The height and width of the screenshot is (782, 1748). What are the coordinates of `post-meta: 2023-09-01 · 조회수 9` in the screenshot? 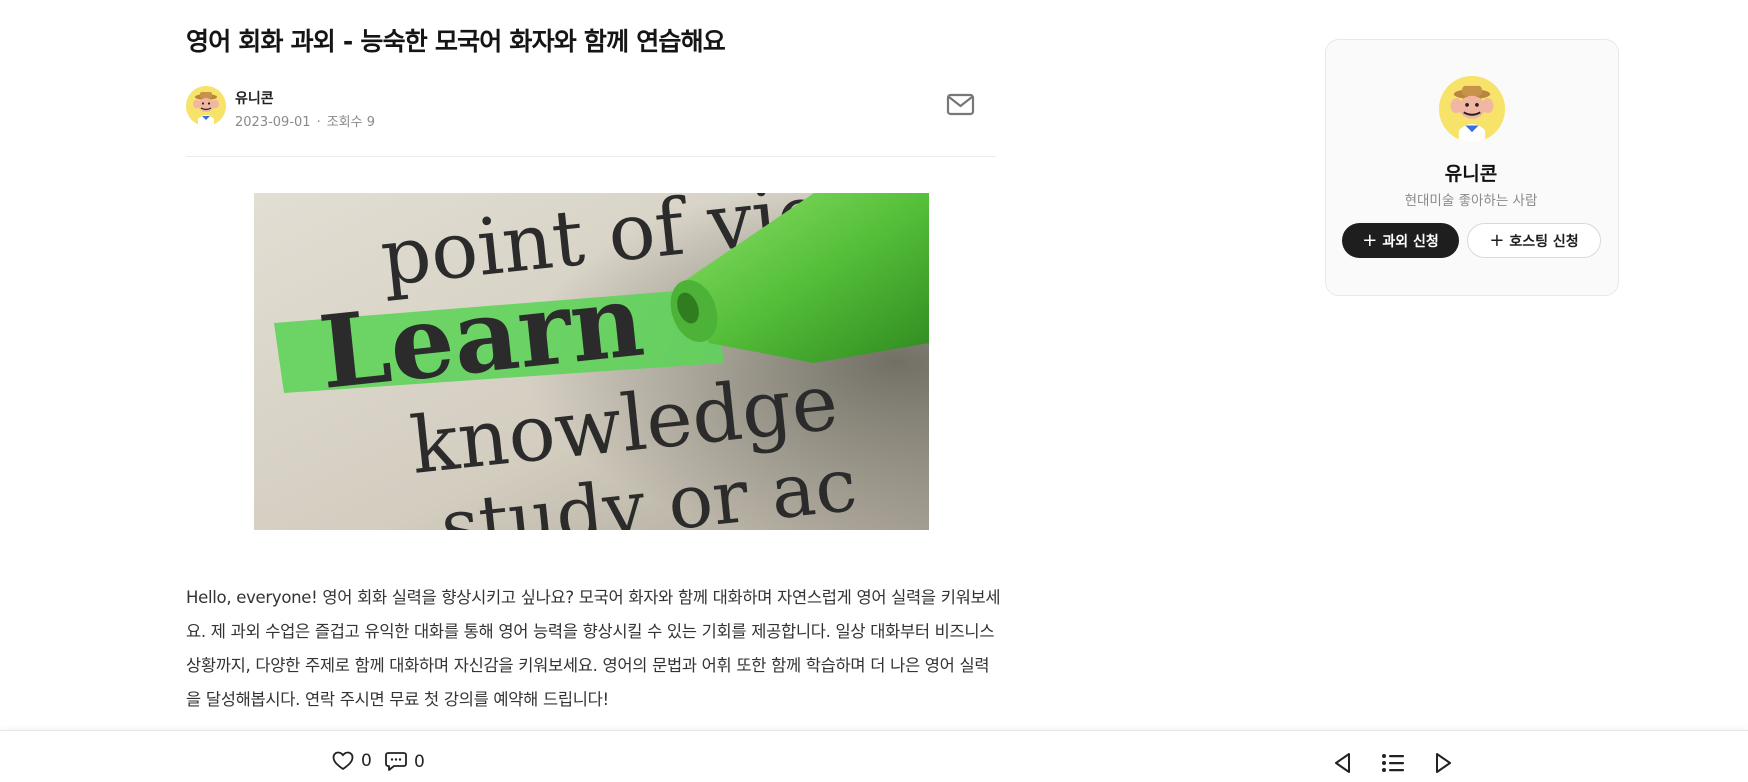 It's located at (305, 120).